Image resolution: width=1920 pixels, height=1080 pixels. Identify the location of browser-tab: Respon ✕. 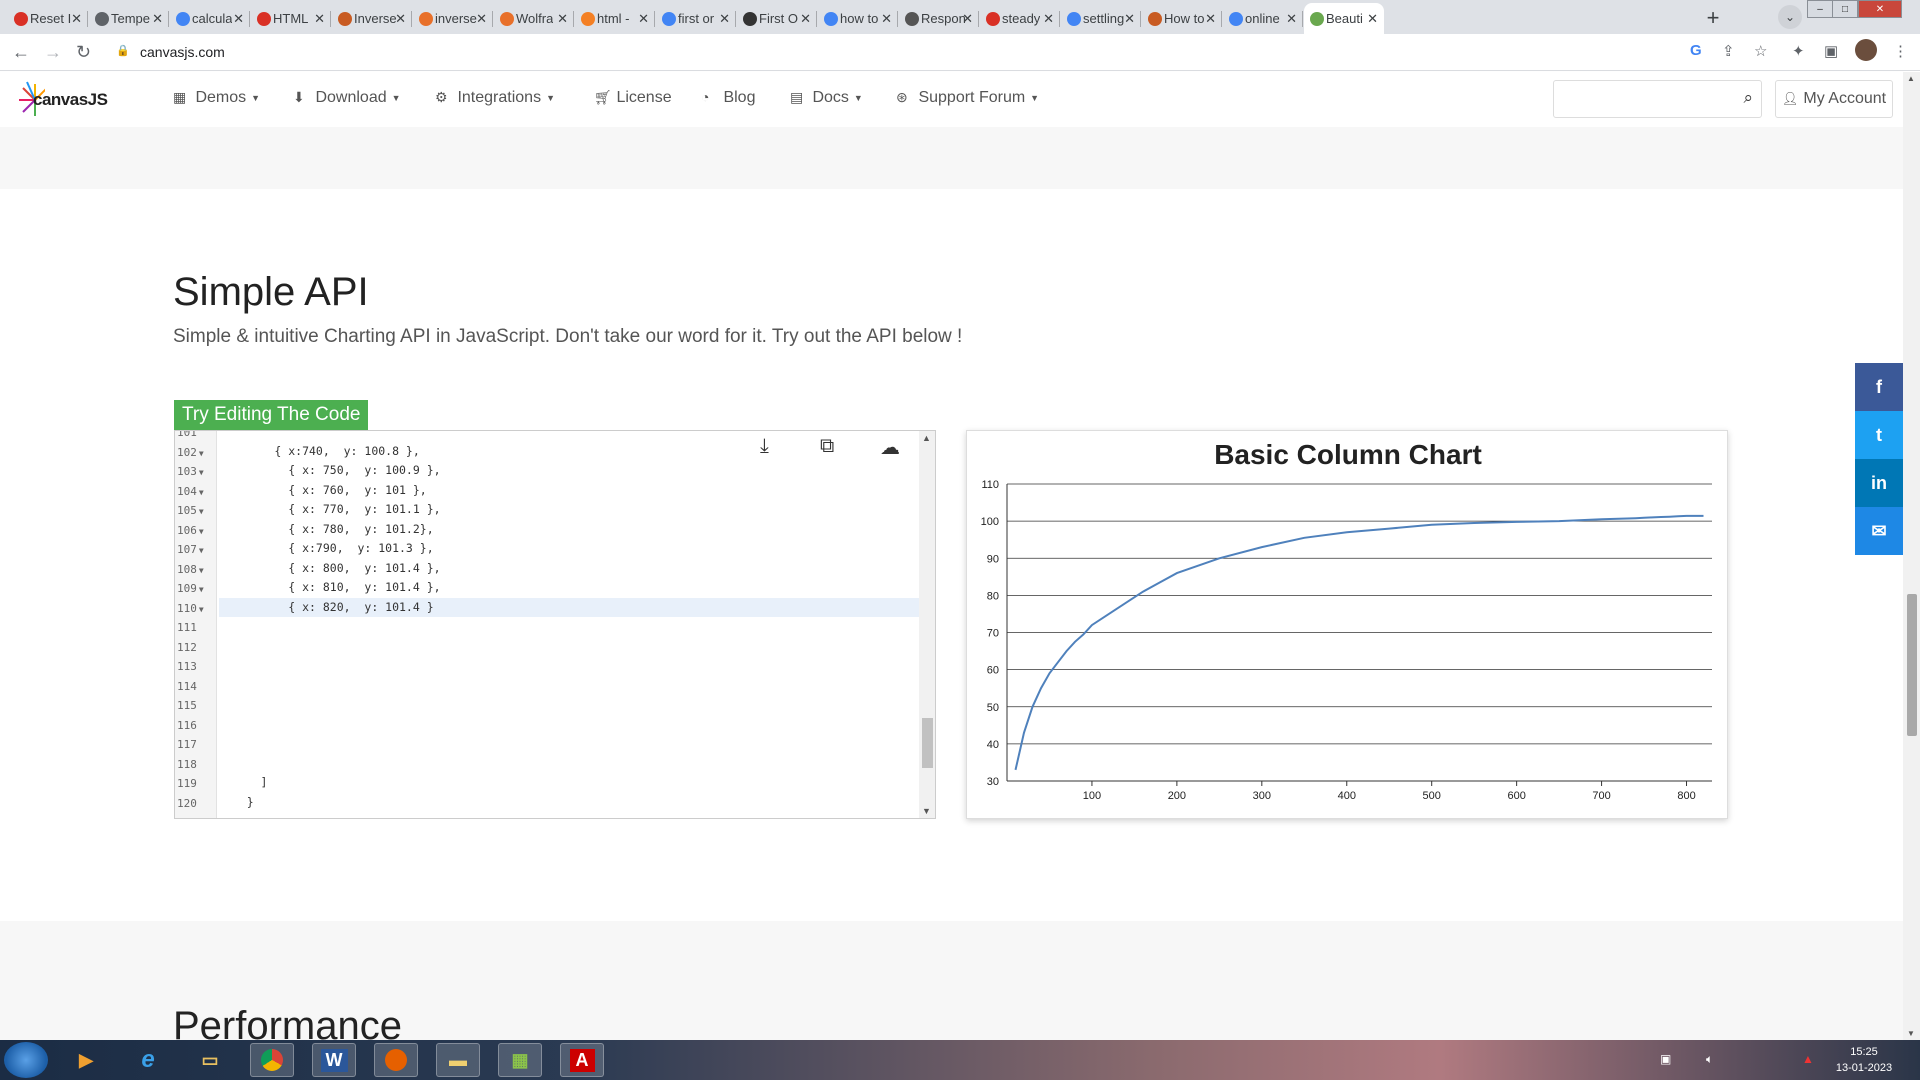
(939, 18).